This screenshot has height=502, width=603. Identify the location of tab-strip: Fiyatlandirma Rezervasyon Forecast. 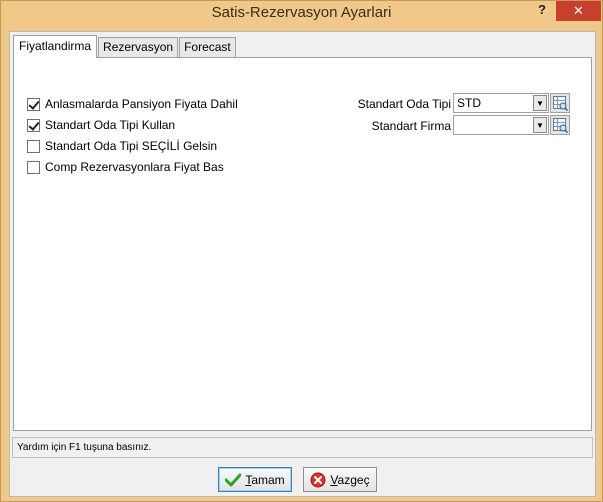
(125, 46).